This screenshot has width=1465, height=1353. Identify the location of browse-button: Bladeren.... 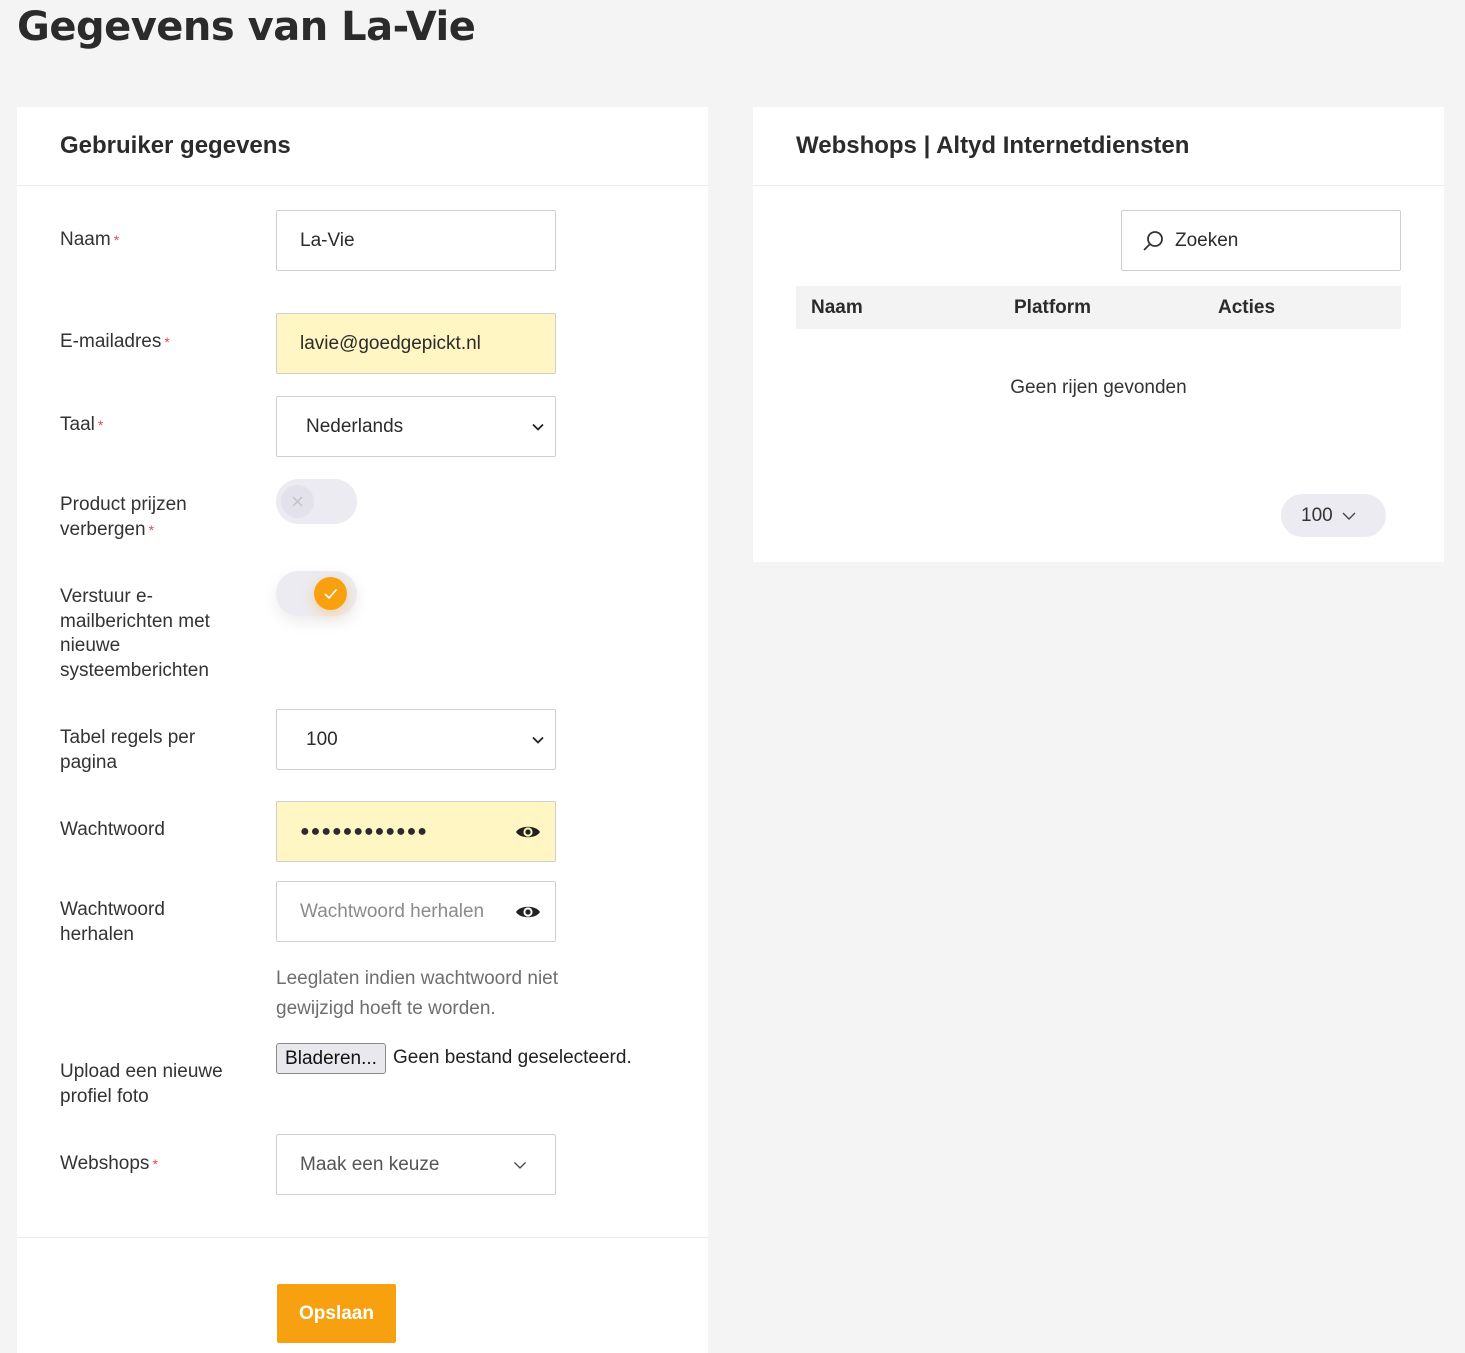
(331, 1058).